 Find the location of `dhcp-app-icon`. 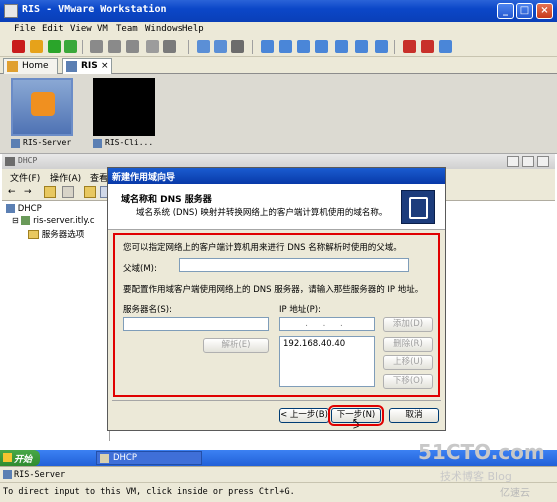

dhcp-app-icon is located at coordinates (10, 161).